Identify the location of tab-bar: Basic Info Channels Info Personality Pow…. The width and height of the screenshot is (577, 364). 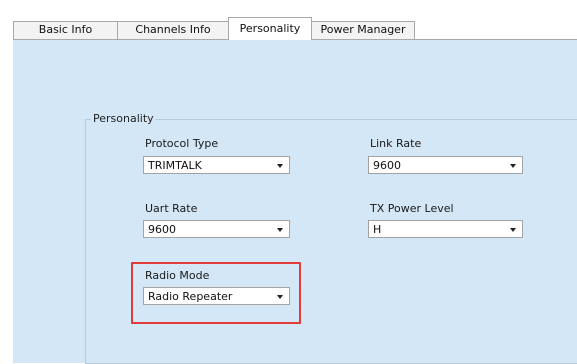
(295, 28).